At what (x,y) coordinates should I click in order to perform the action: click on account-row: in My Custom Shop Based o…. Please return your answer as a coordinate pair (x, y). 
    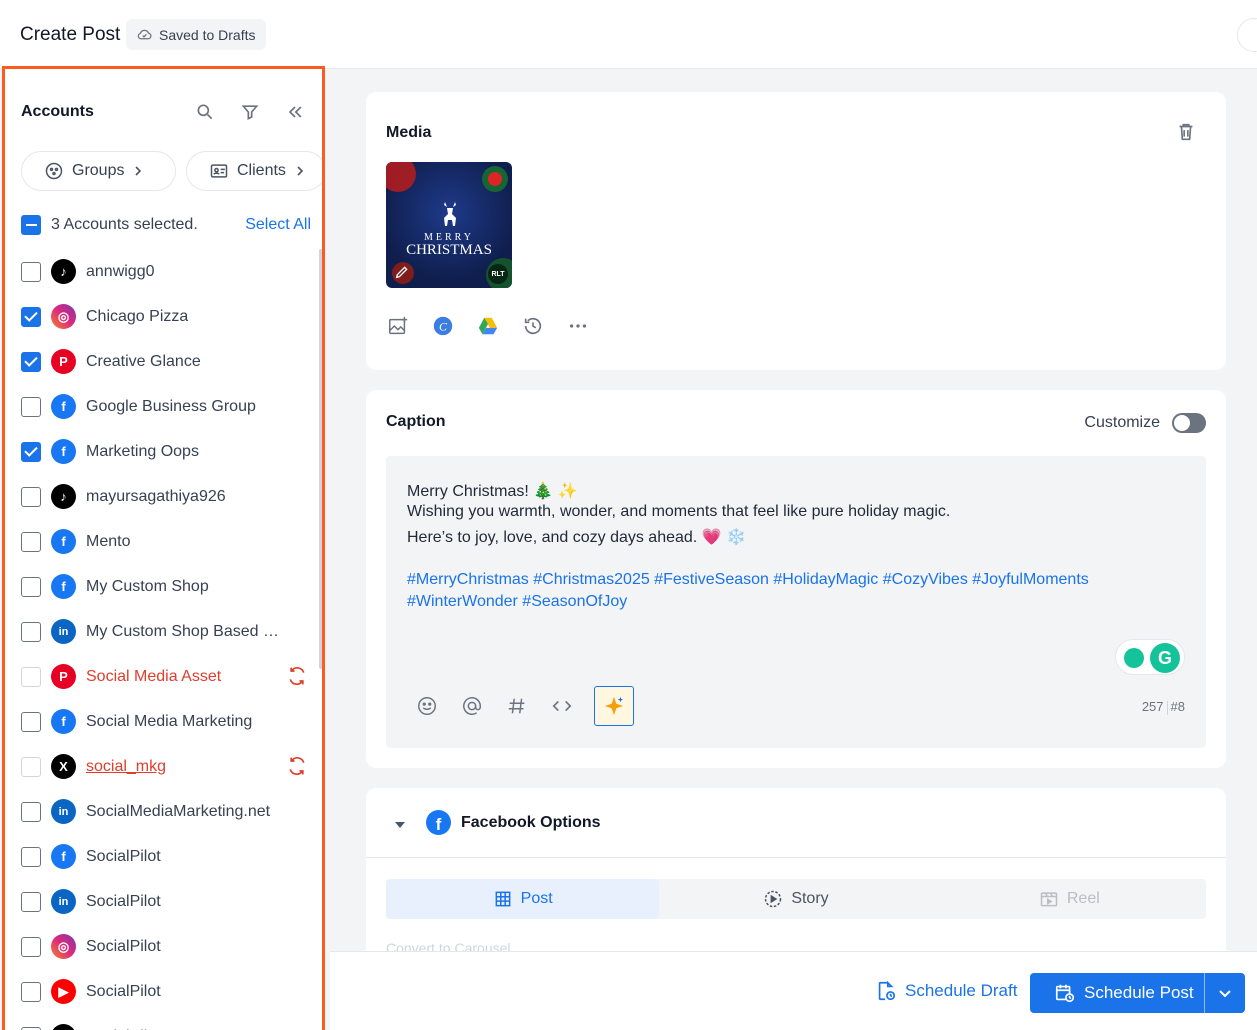
    Looking at the image, I should click on (166, 631).